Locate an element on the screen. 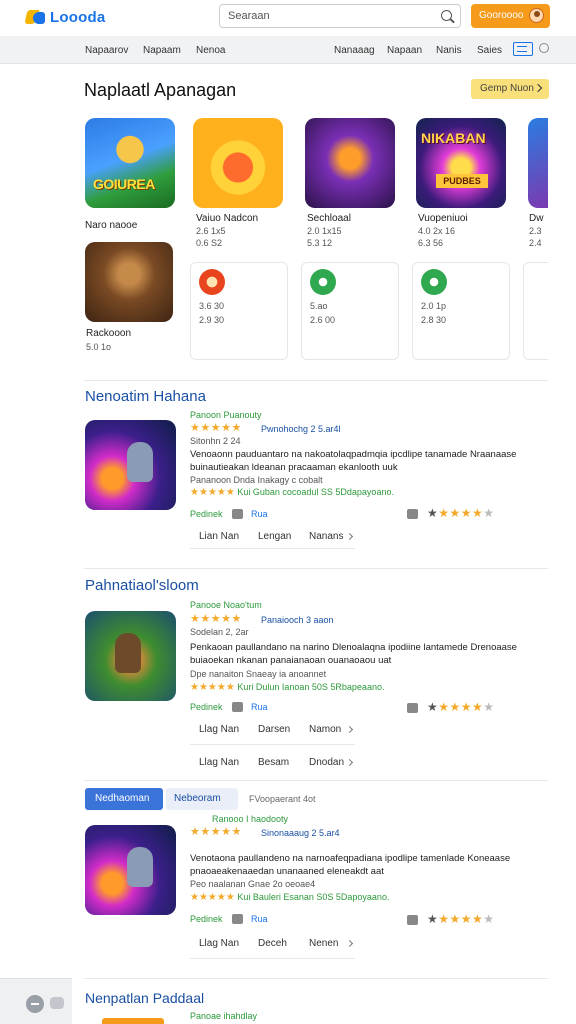  tile-title: NIKABAN is located at coordinates (453, 138).